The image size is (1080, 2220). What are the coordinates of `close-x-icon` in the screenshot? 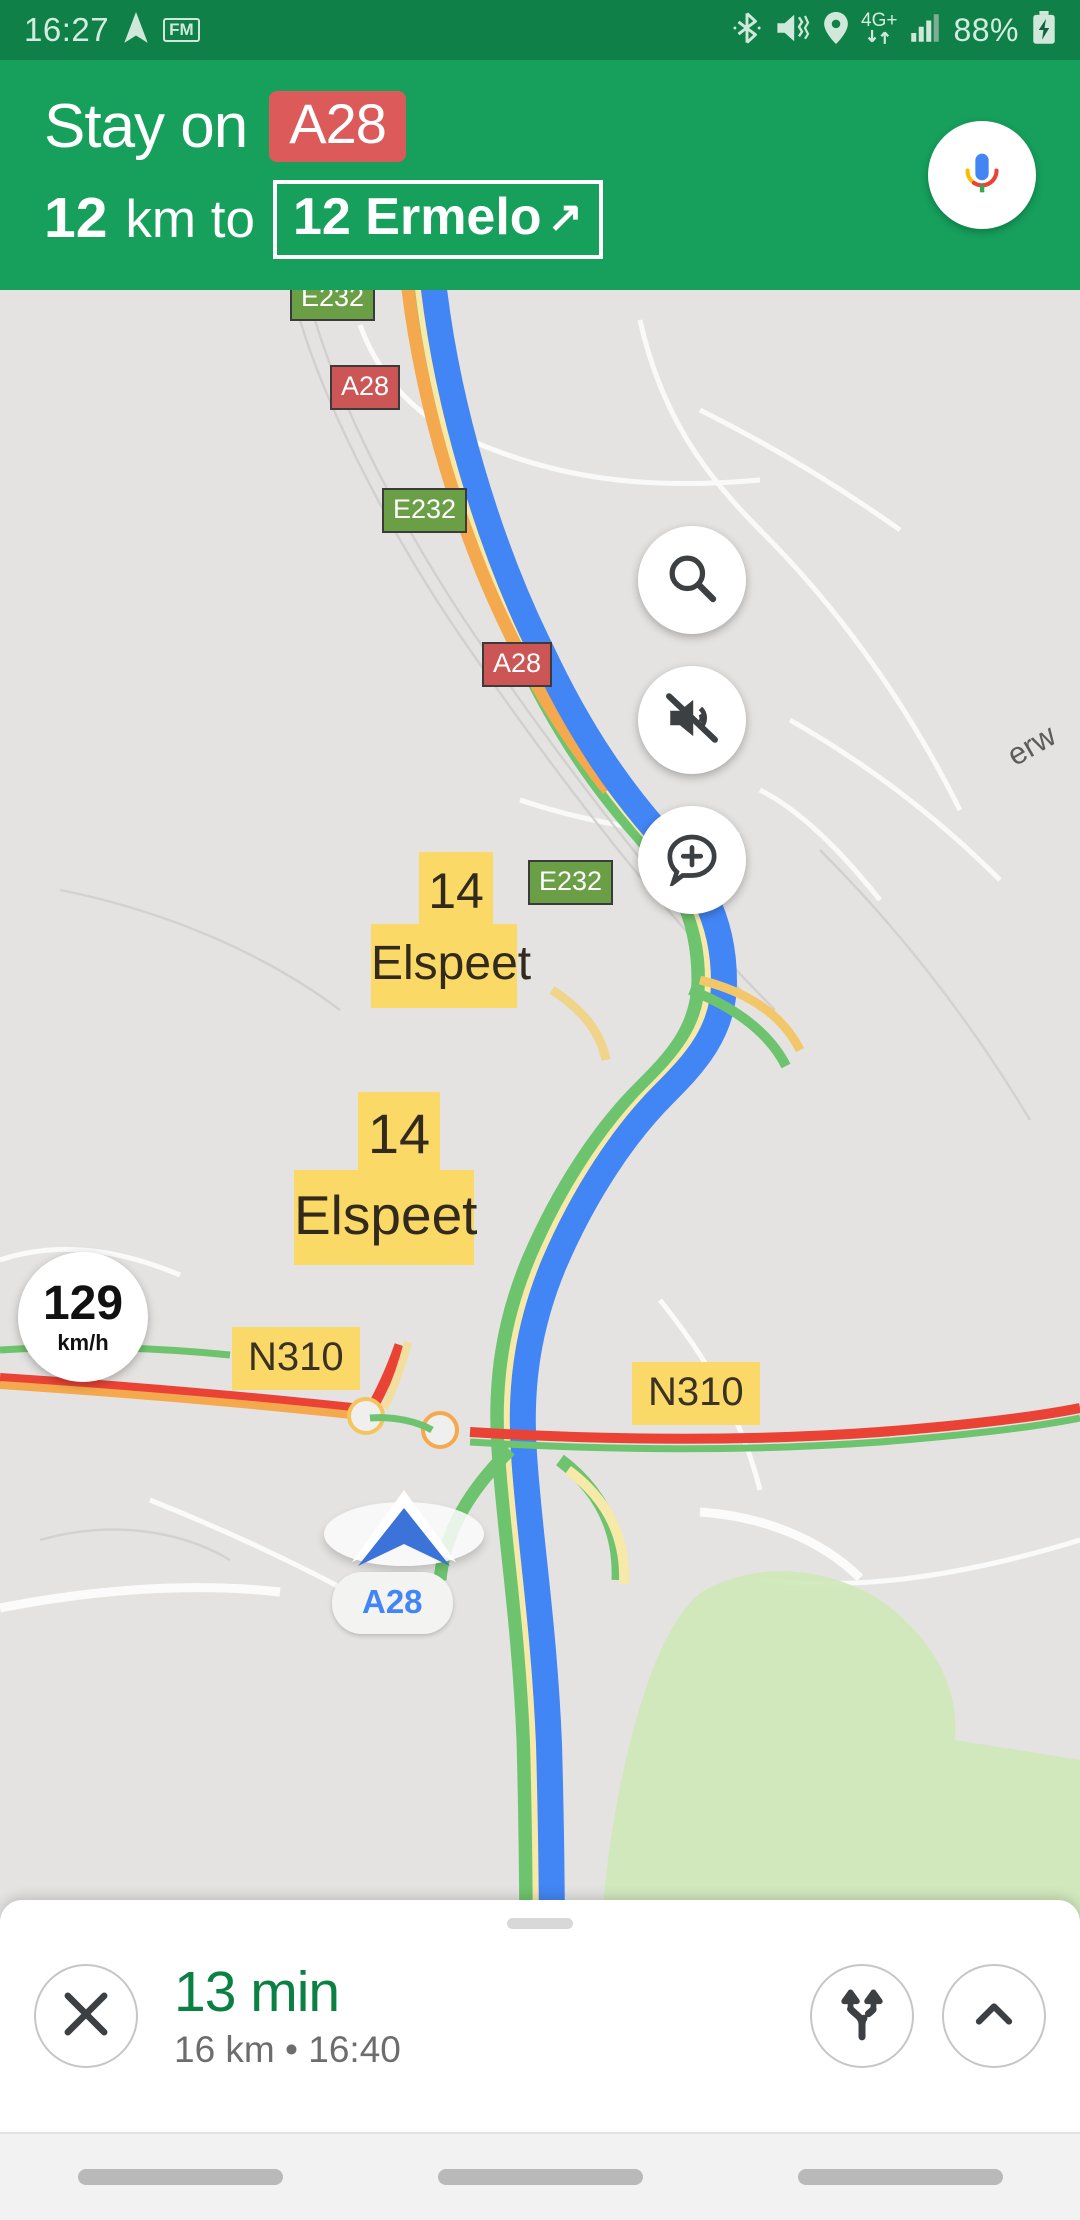 It's located at (86, 2016).